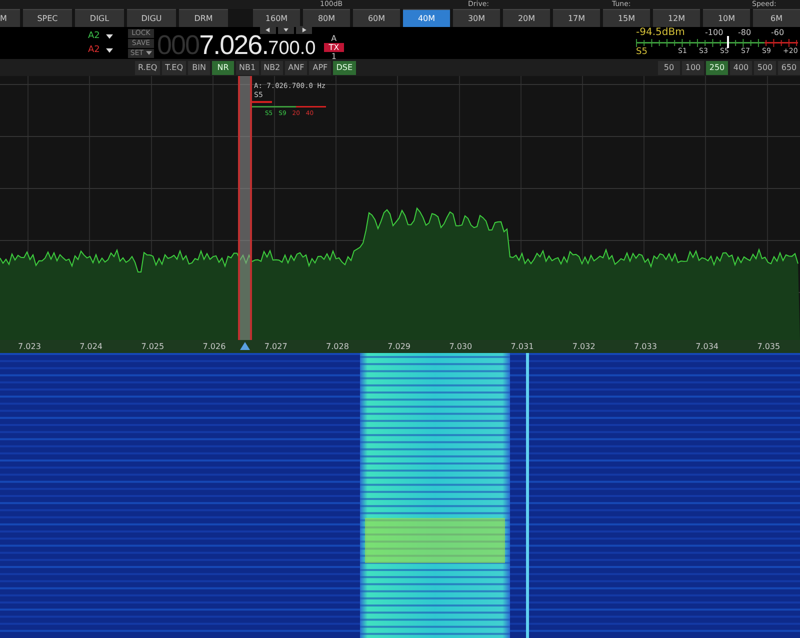 The image size is (800, 638). Describe the element at coordinates (296, 67) in the screenshot. I see `dsp-toggle: ANF` at that location.